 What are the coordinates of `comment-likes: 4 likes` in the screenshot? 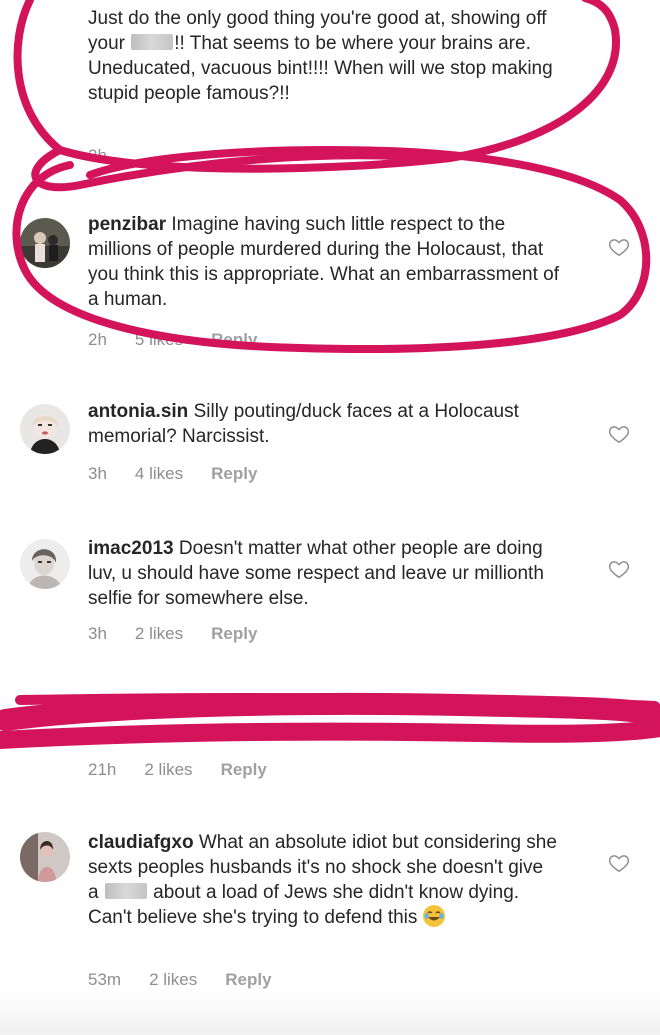 It's located at (159, 474).